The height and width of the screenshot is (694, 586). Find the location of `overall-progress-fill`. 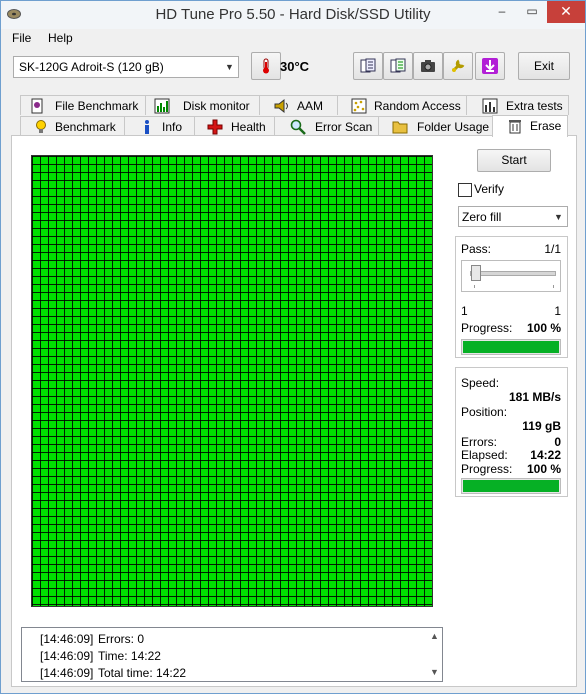

overall-progress-fill is located at coordinates (511, 486).